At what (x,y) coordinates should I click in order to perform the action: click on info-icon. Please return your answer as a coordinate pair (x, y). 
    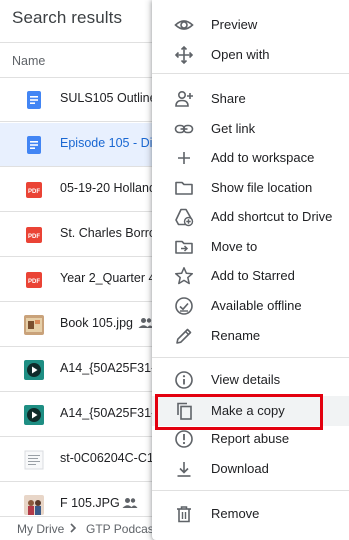
    Looking at the image, I should click on (184, 380).